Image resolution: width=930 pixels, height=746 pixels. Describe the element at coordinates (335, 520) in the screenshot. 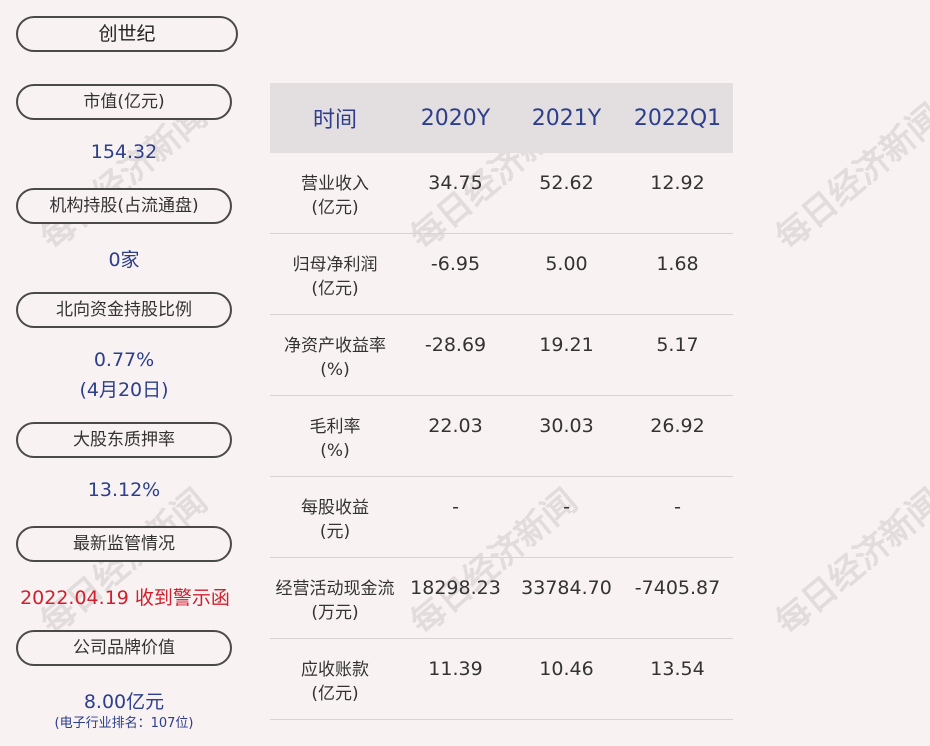

I see `row-name: 每股收益 (元)` at that location.